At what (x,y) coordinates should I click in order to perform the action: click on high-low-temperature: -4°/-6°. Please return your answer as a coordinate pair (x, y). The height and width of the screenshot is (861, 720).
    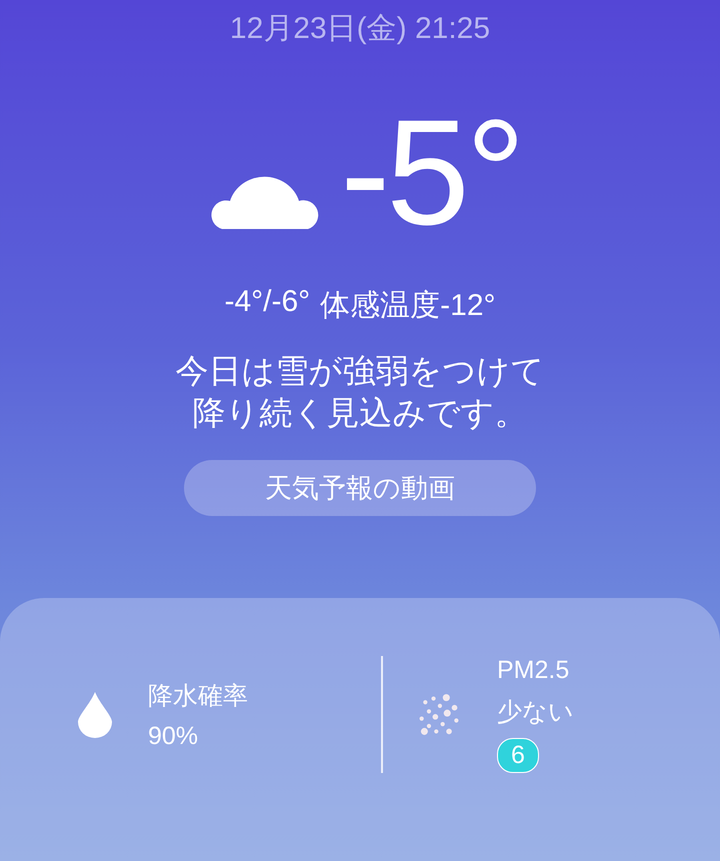
    Looking at the image, I should click on (267, 302).